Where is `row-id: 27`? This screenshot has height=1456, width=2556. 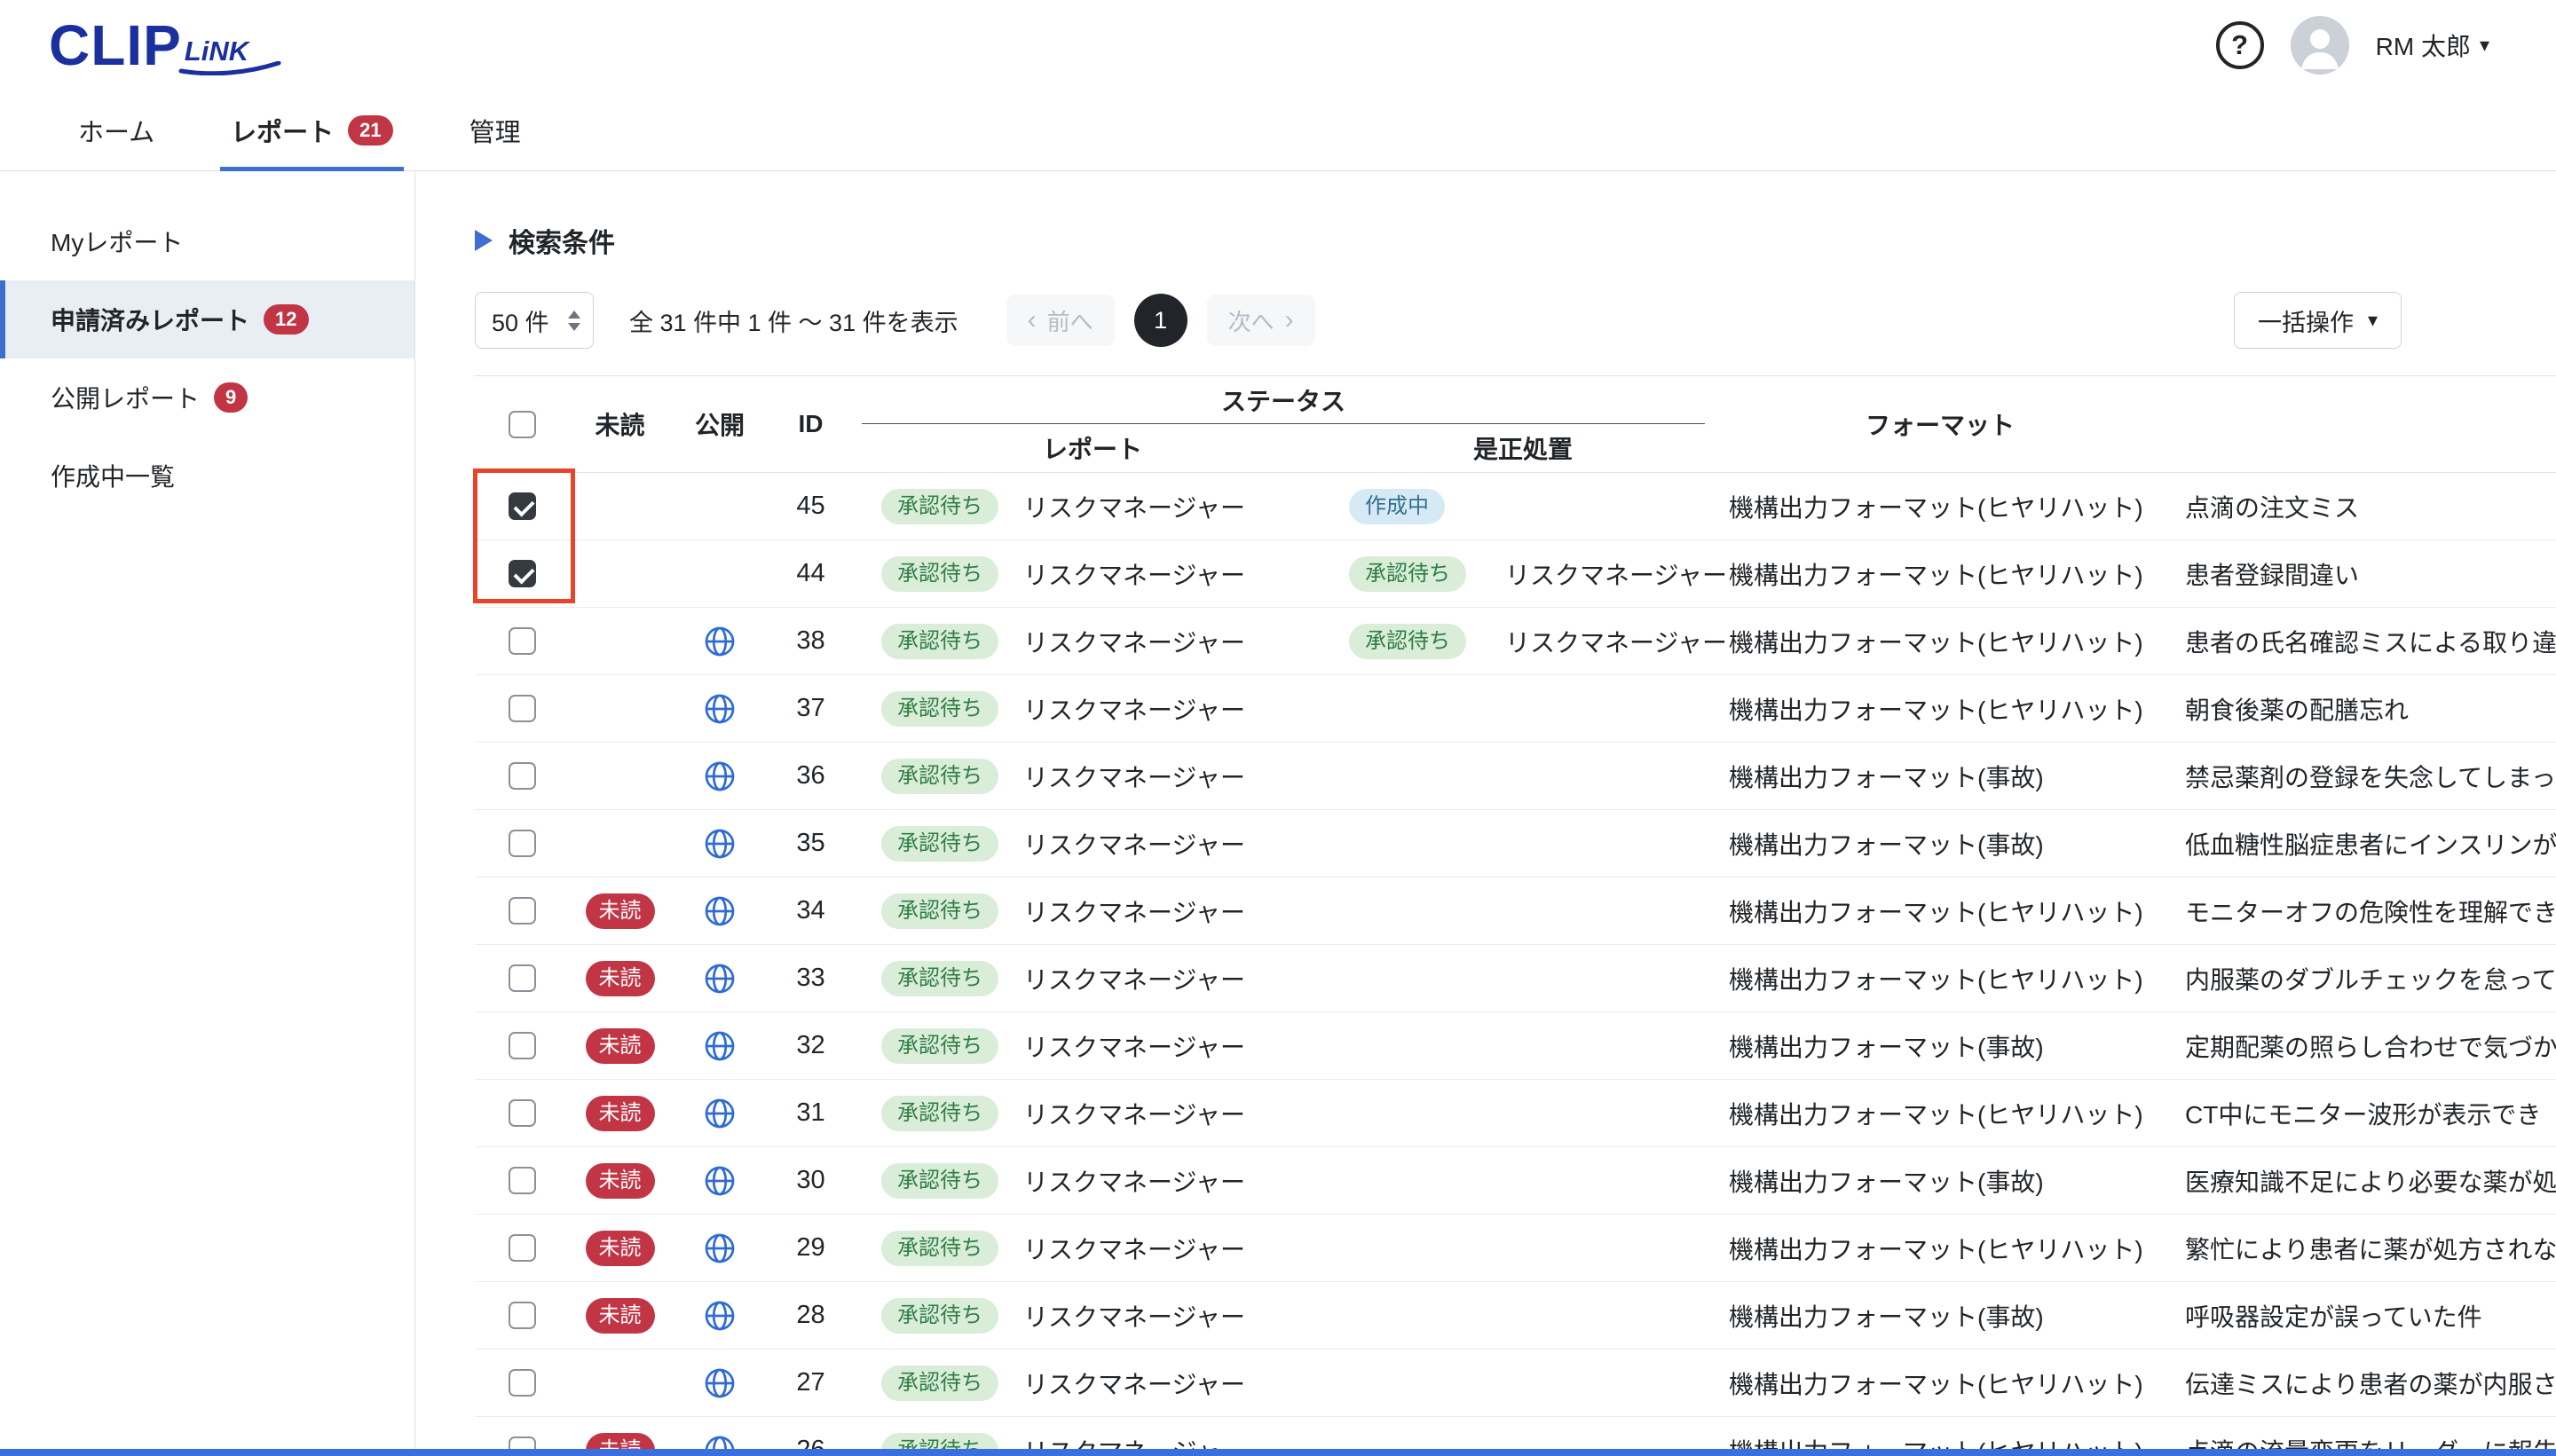 row-id: 27 is located at coordinates (810, 1382).